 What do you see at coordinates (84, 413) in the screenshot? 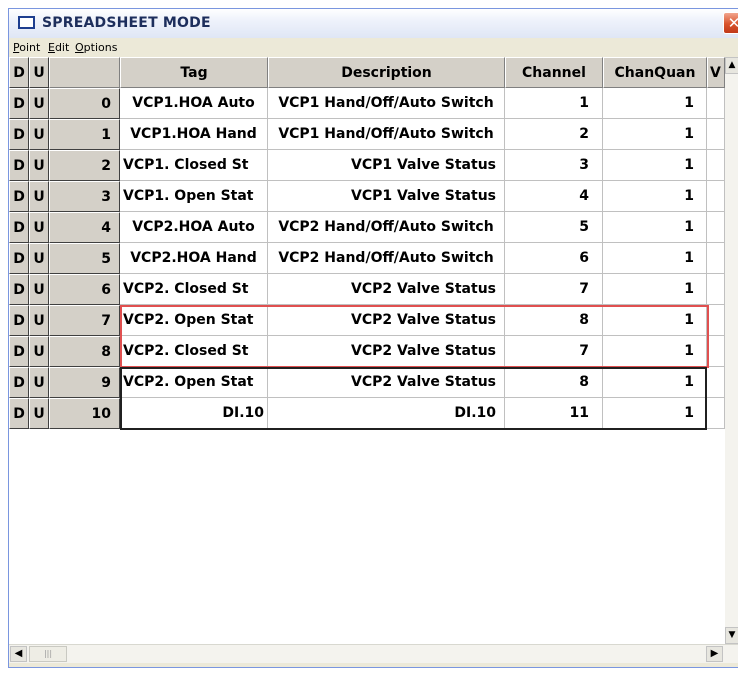
I see `row-index-button: 10` at bounding box center [84, 413].